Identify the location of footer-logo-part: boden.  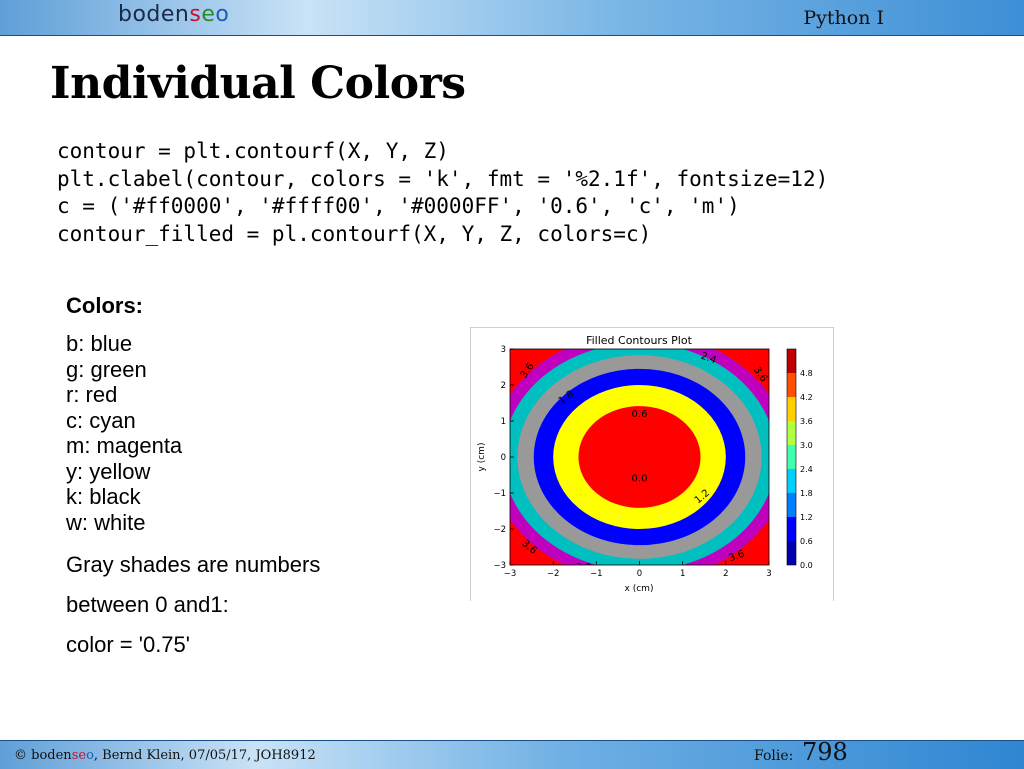
(51, 755).